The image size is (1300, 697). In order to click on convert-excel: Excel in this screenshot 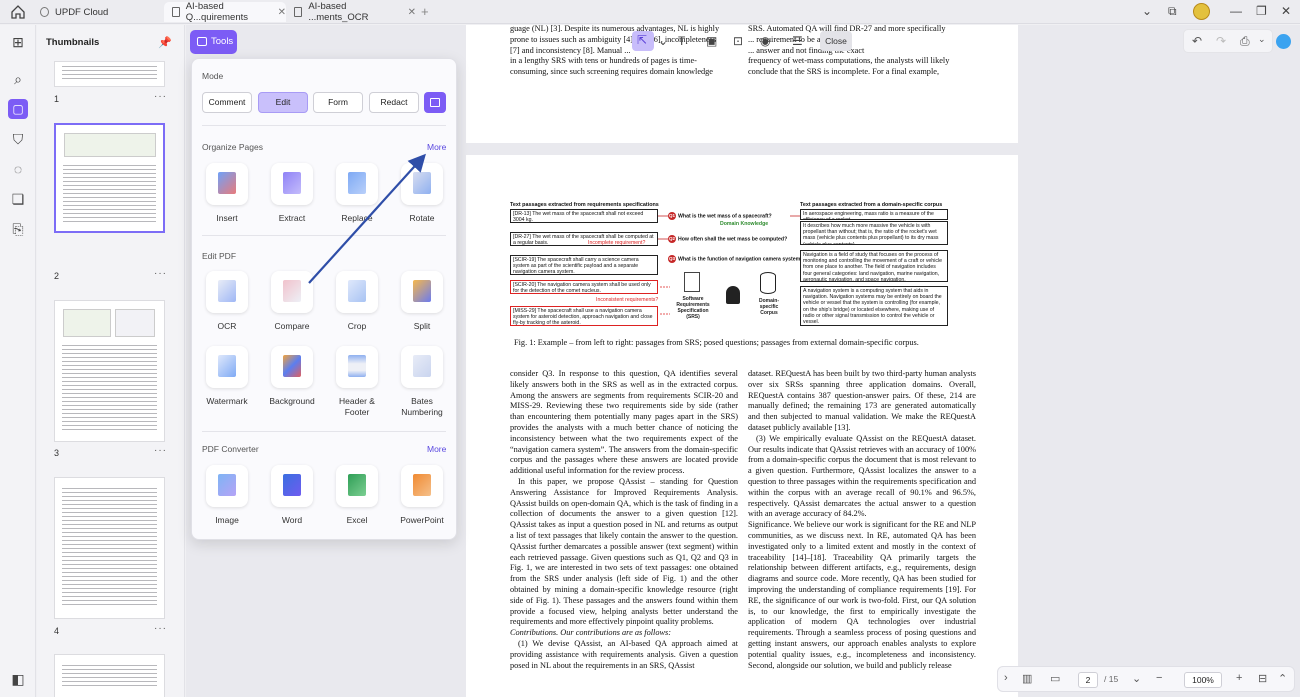, I will do `click(357, 495)`.